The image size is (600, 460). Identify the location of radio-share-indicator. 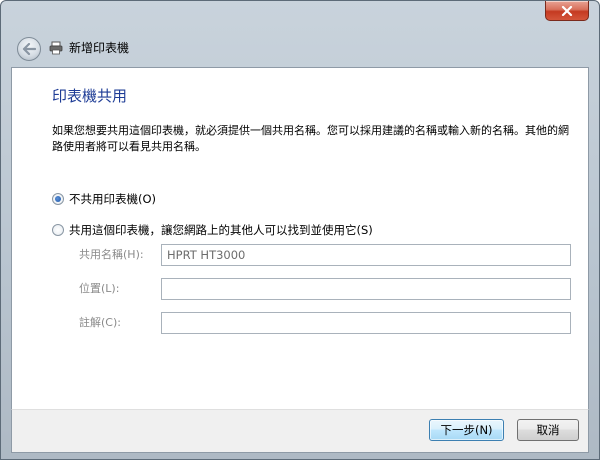
(58, 230).